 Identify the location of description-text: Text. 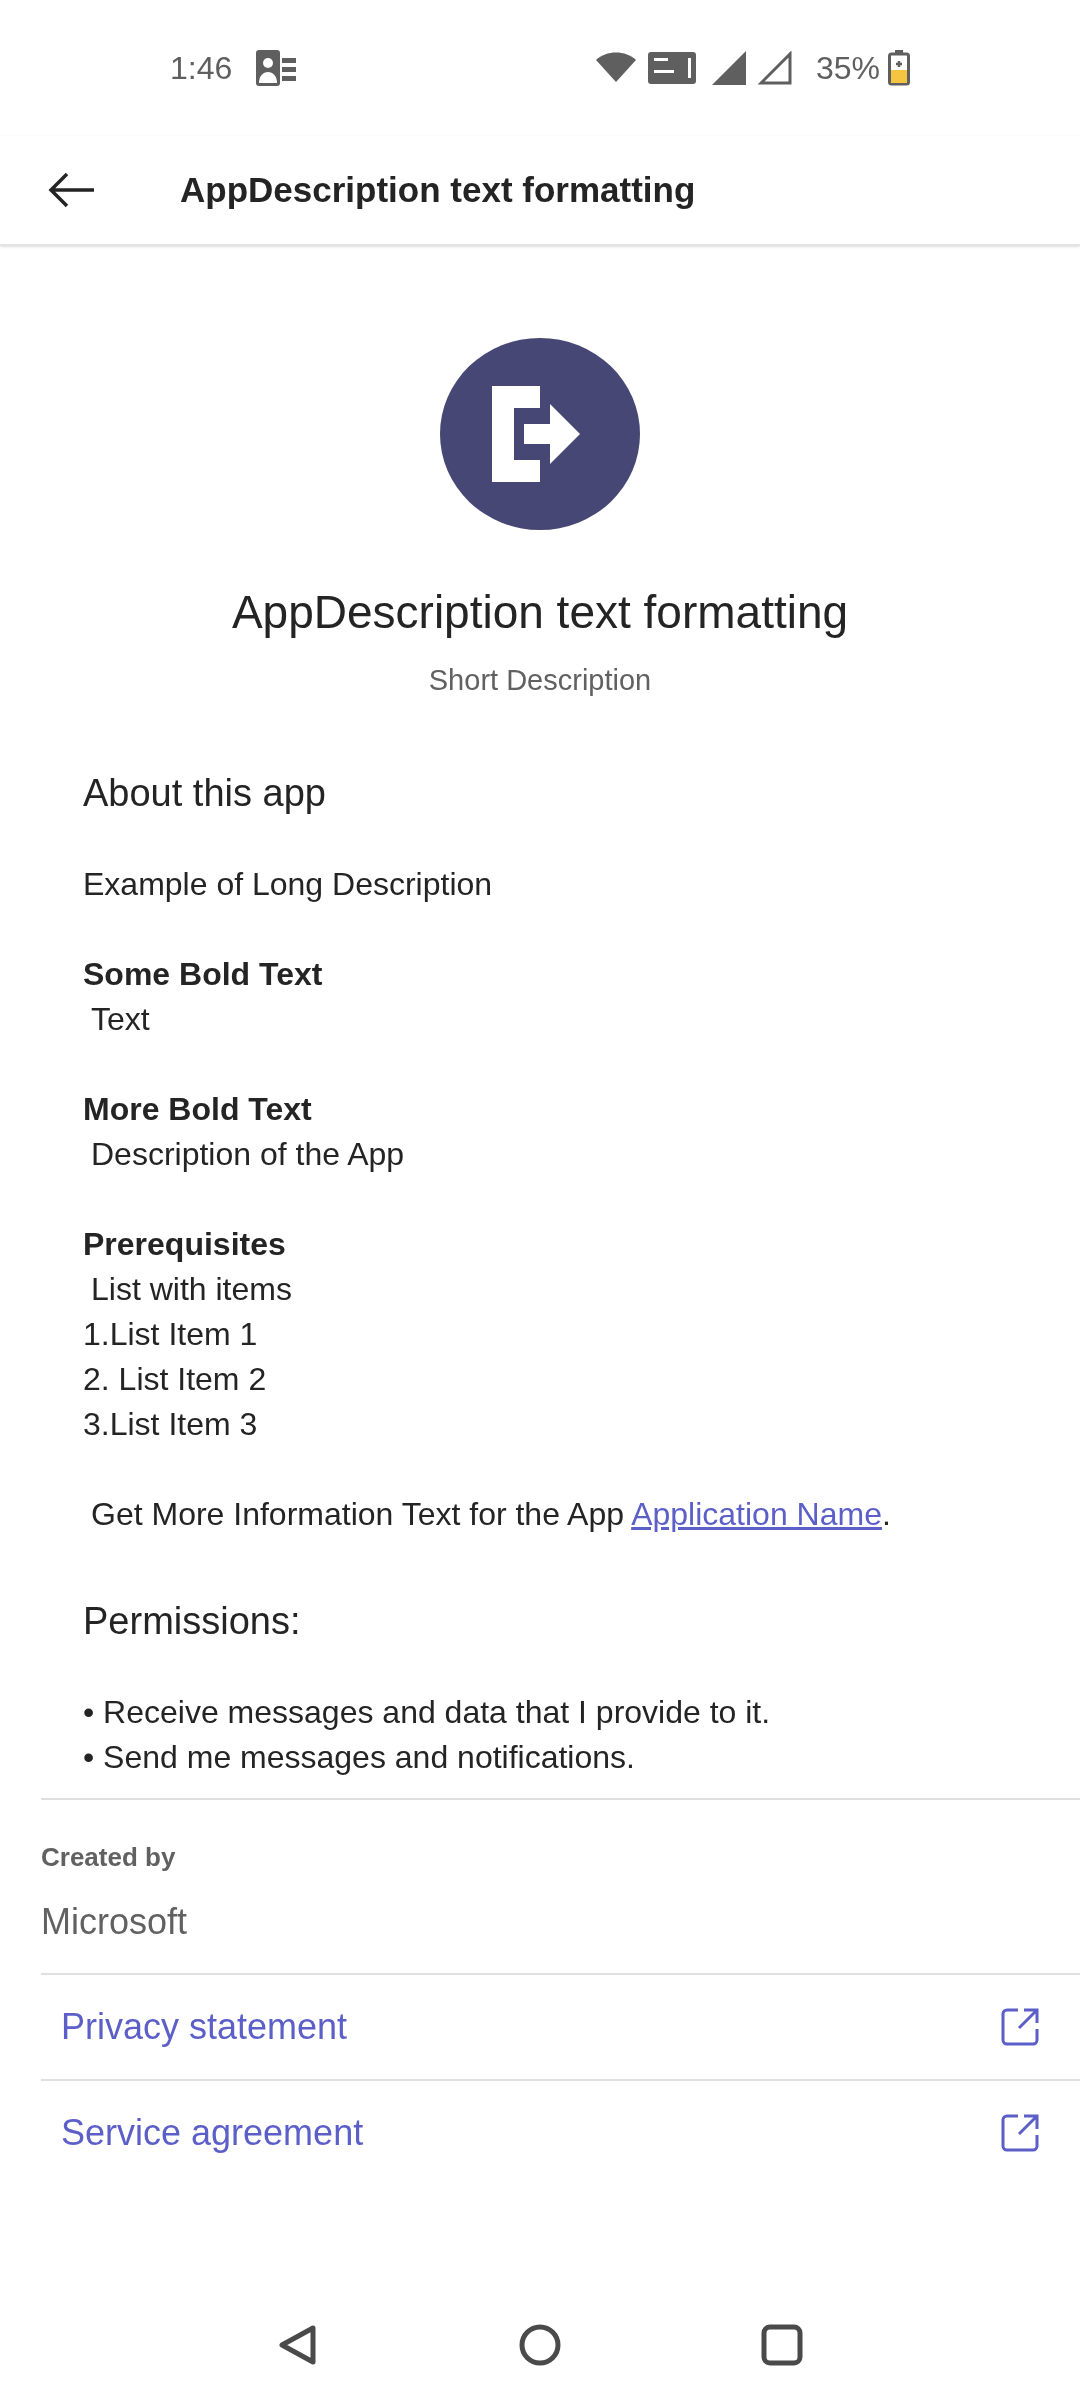
(120, 1019).